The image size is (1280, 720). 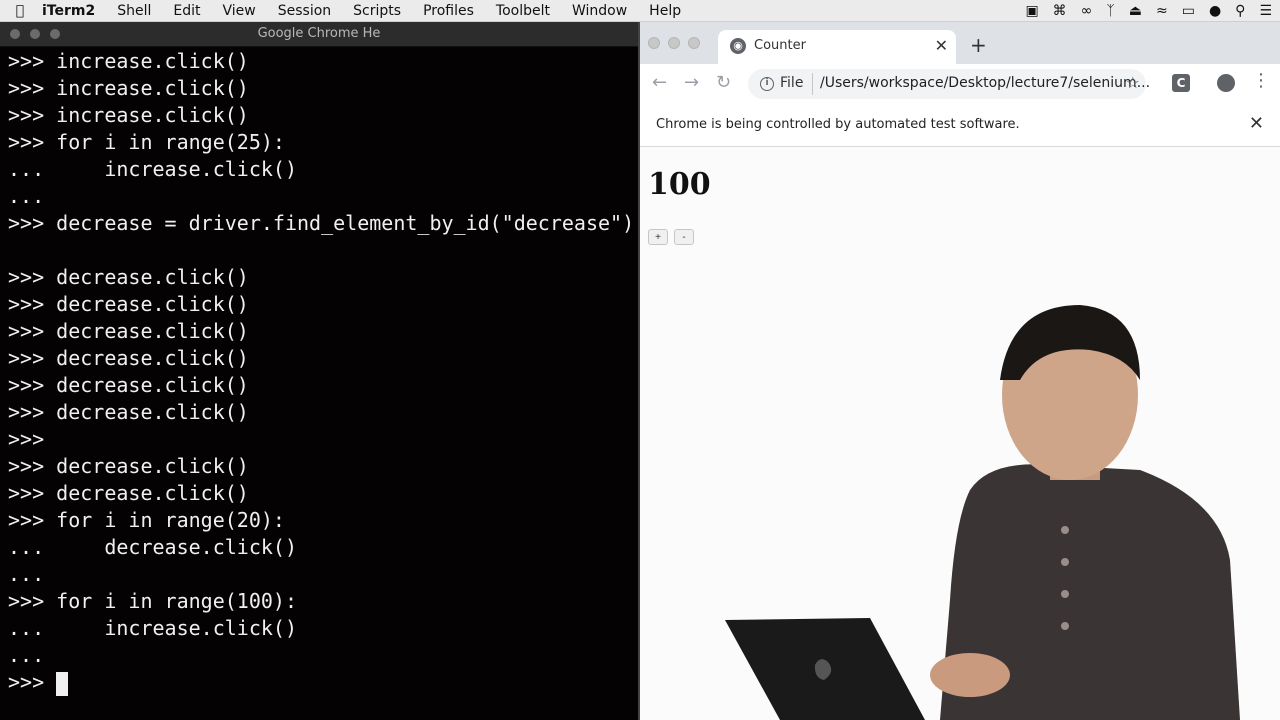 What do you see at coordinates (239, 11) in the screenshot?
I see `menu-view: View` at bounding box center [239, 11].